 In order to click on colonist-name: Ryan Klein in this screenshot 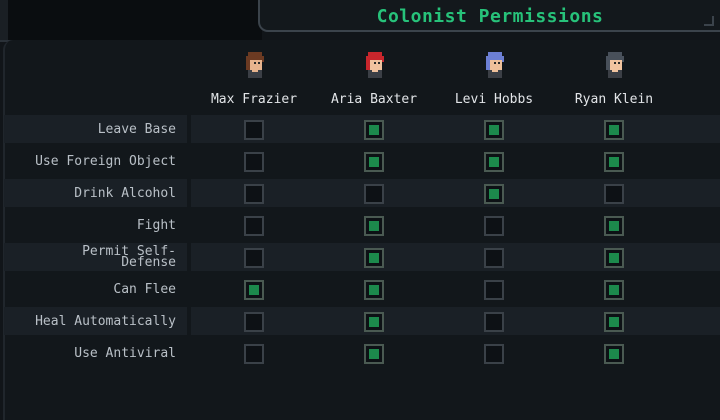, I will do `click(614, 99)`.